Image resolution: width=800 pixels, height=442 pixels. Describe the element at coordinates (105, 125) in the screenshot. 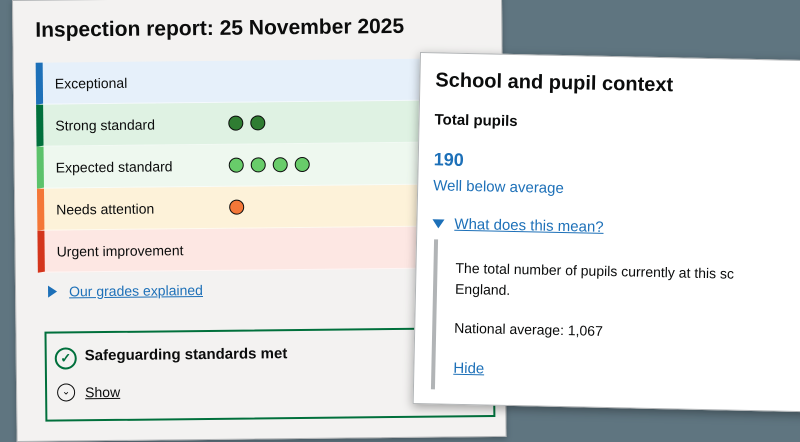

I see `grade-label: Strong standard` at that location.